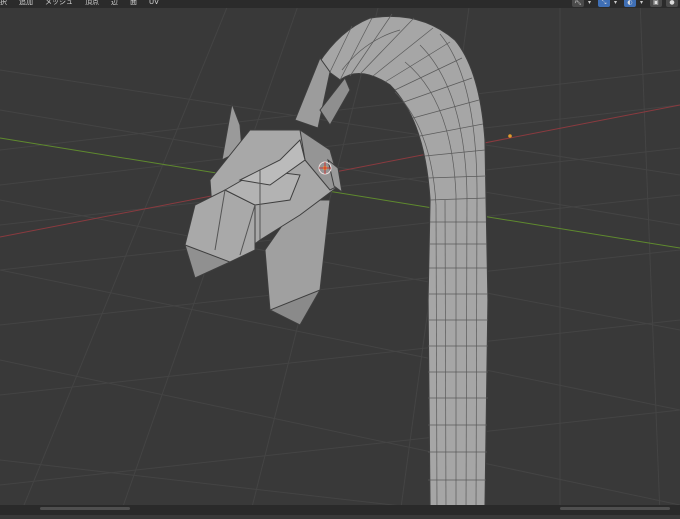 This screenshot has height=519, width=680. Describe the element at coordinates (340, 4) in the screenshot. I see `viewport-header: 択 追加 メッシュ 頂点 辺 面 UV ⛏ ▾ ⤡ ▾ ◐ ▾ ▣ ●` at that location.